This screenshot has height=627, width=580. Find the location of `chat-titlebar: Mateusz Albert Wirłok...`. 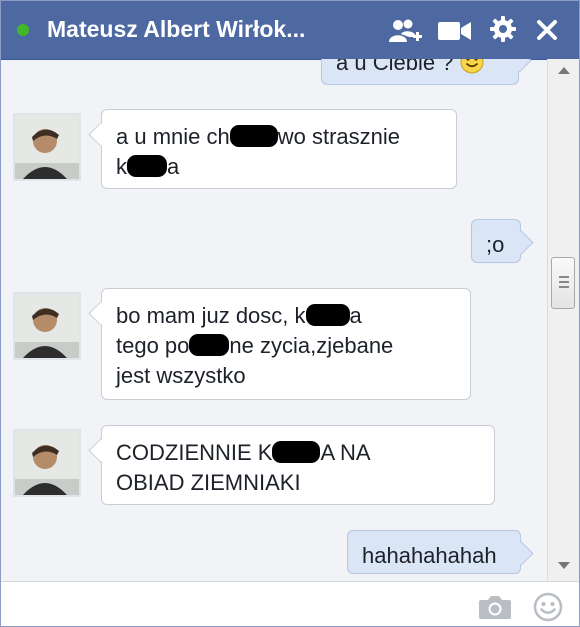

chat-titlebar: Mateusz Albert Wirłok... is located at coordinates (290, 30).